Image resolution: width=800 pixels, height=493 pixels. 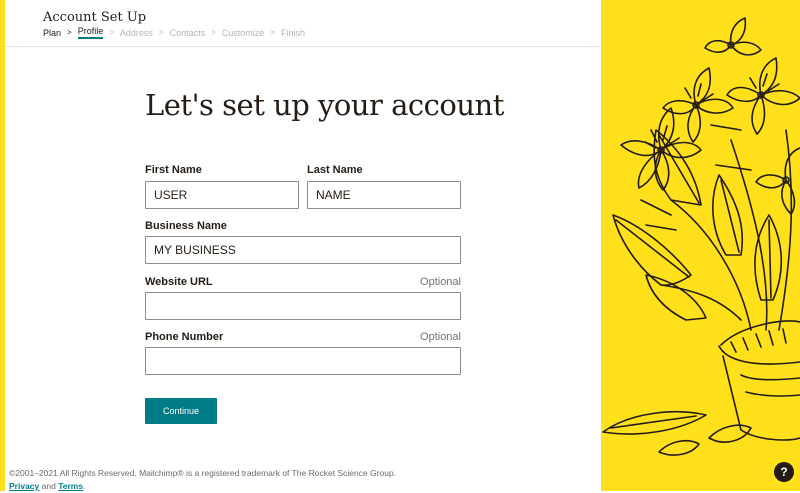 I want to click on question-mark-icon: ?, so click(x=784, y=472).